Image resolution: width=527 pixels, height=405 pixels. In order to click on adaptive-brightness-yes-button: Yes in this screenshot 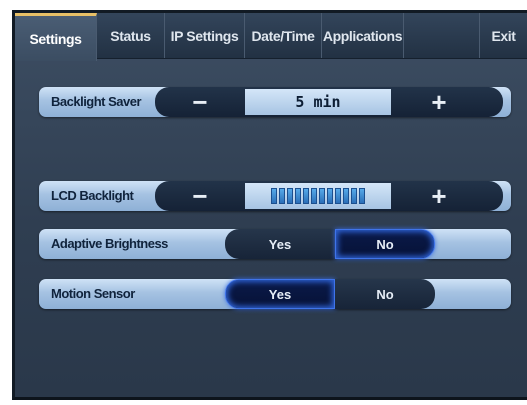, I will do `click(280, 244)`.